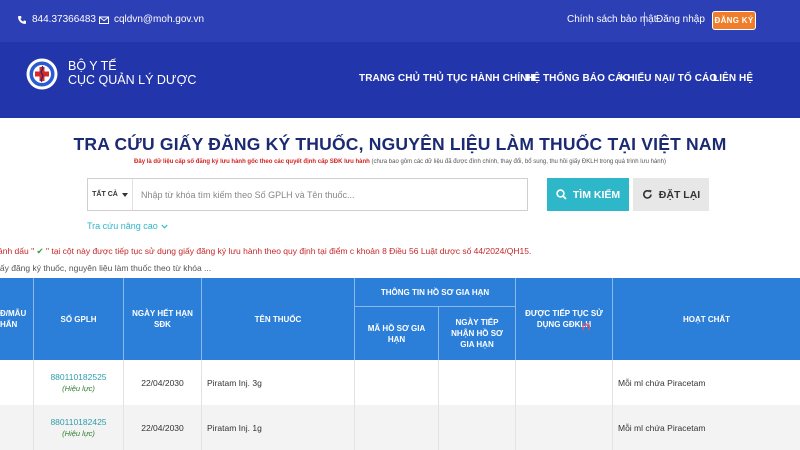 This screenshot has height=450, width=800. I want to click on search-icon, so click(561, 194).